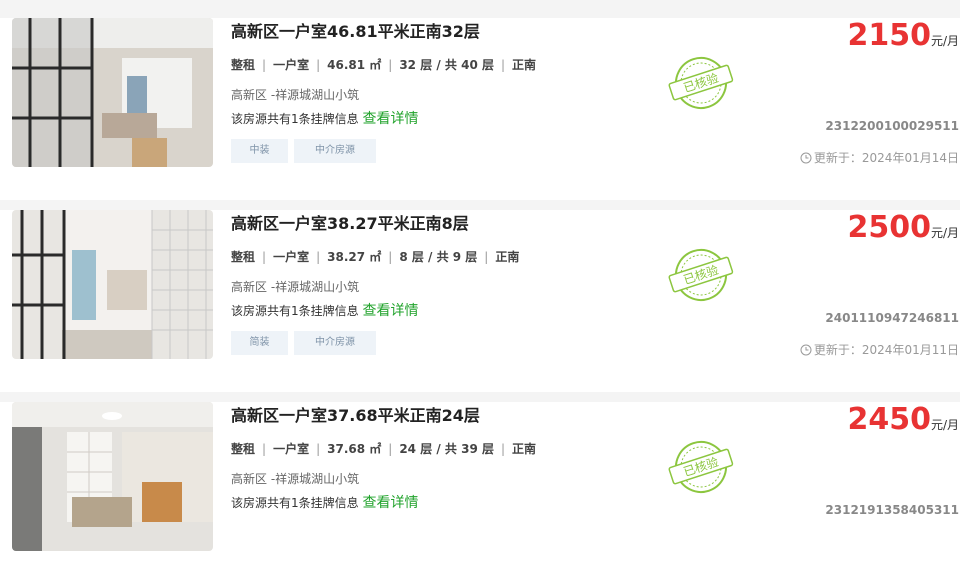 Image resolution: width=960 pixels, height=584 pixels. What do you see at coordinates (354, 449) in the screenshot?
I see `area: 37.68 ㎡` at bounding box center [354, 449].